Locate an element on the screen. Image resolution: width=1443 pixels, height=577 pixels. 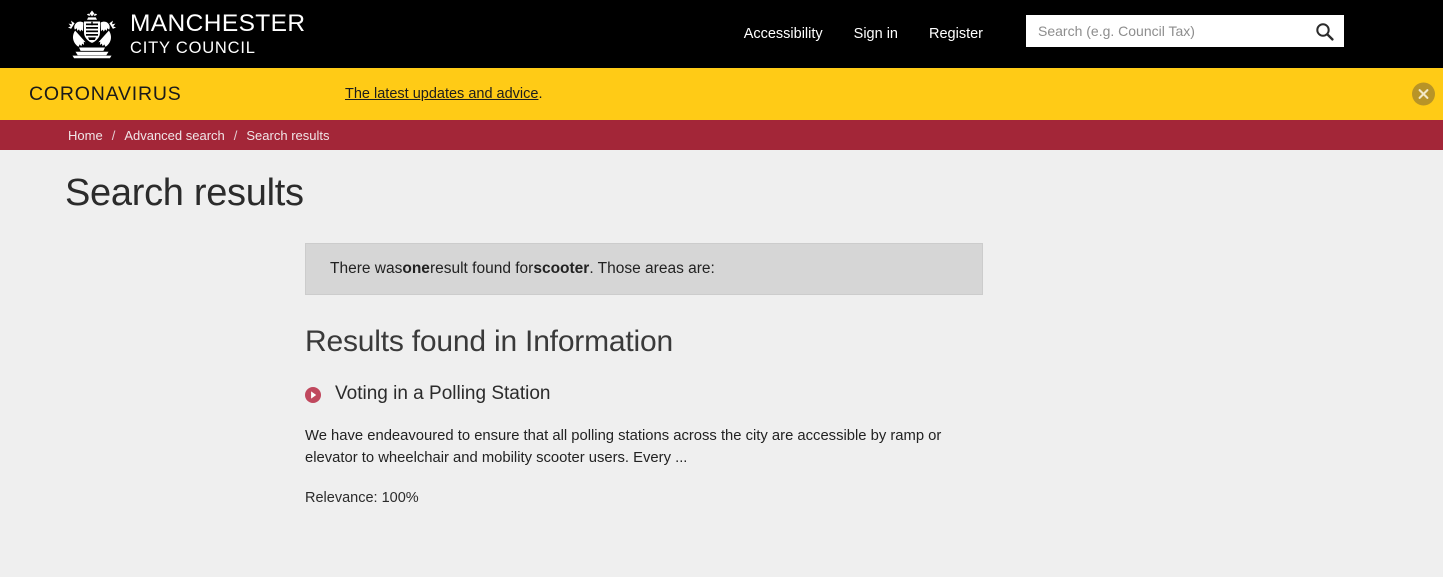
breadcrumb-item-search-results: Search results is located at coordinates (288, 135).